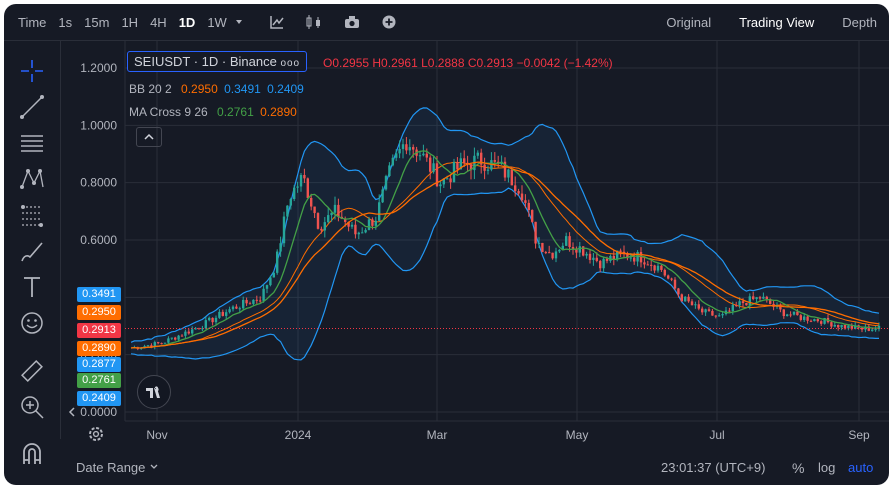 This screenshot has height=489, width=893. Describe the element at coordinates (111, 467) in the screenshot. I see `date-range-label: Date Range` at that location.